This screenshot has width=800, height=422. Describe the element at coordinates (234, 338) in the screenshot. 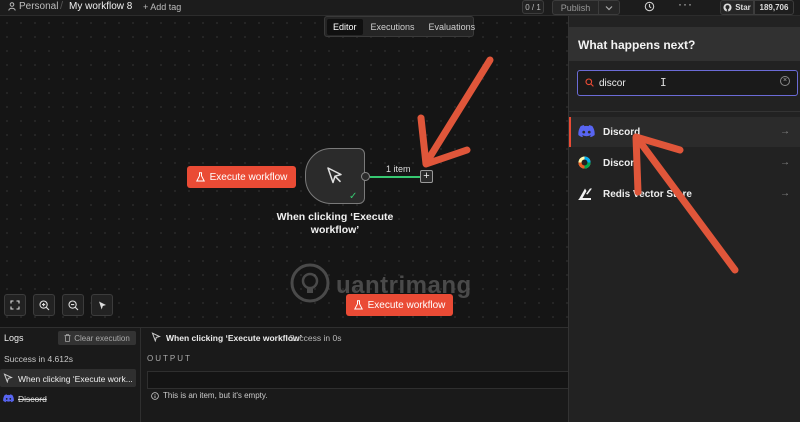

I see `log-detail-title: When clicking ‘Execute workflow’` at that location.